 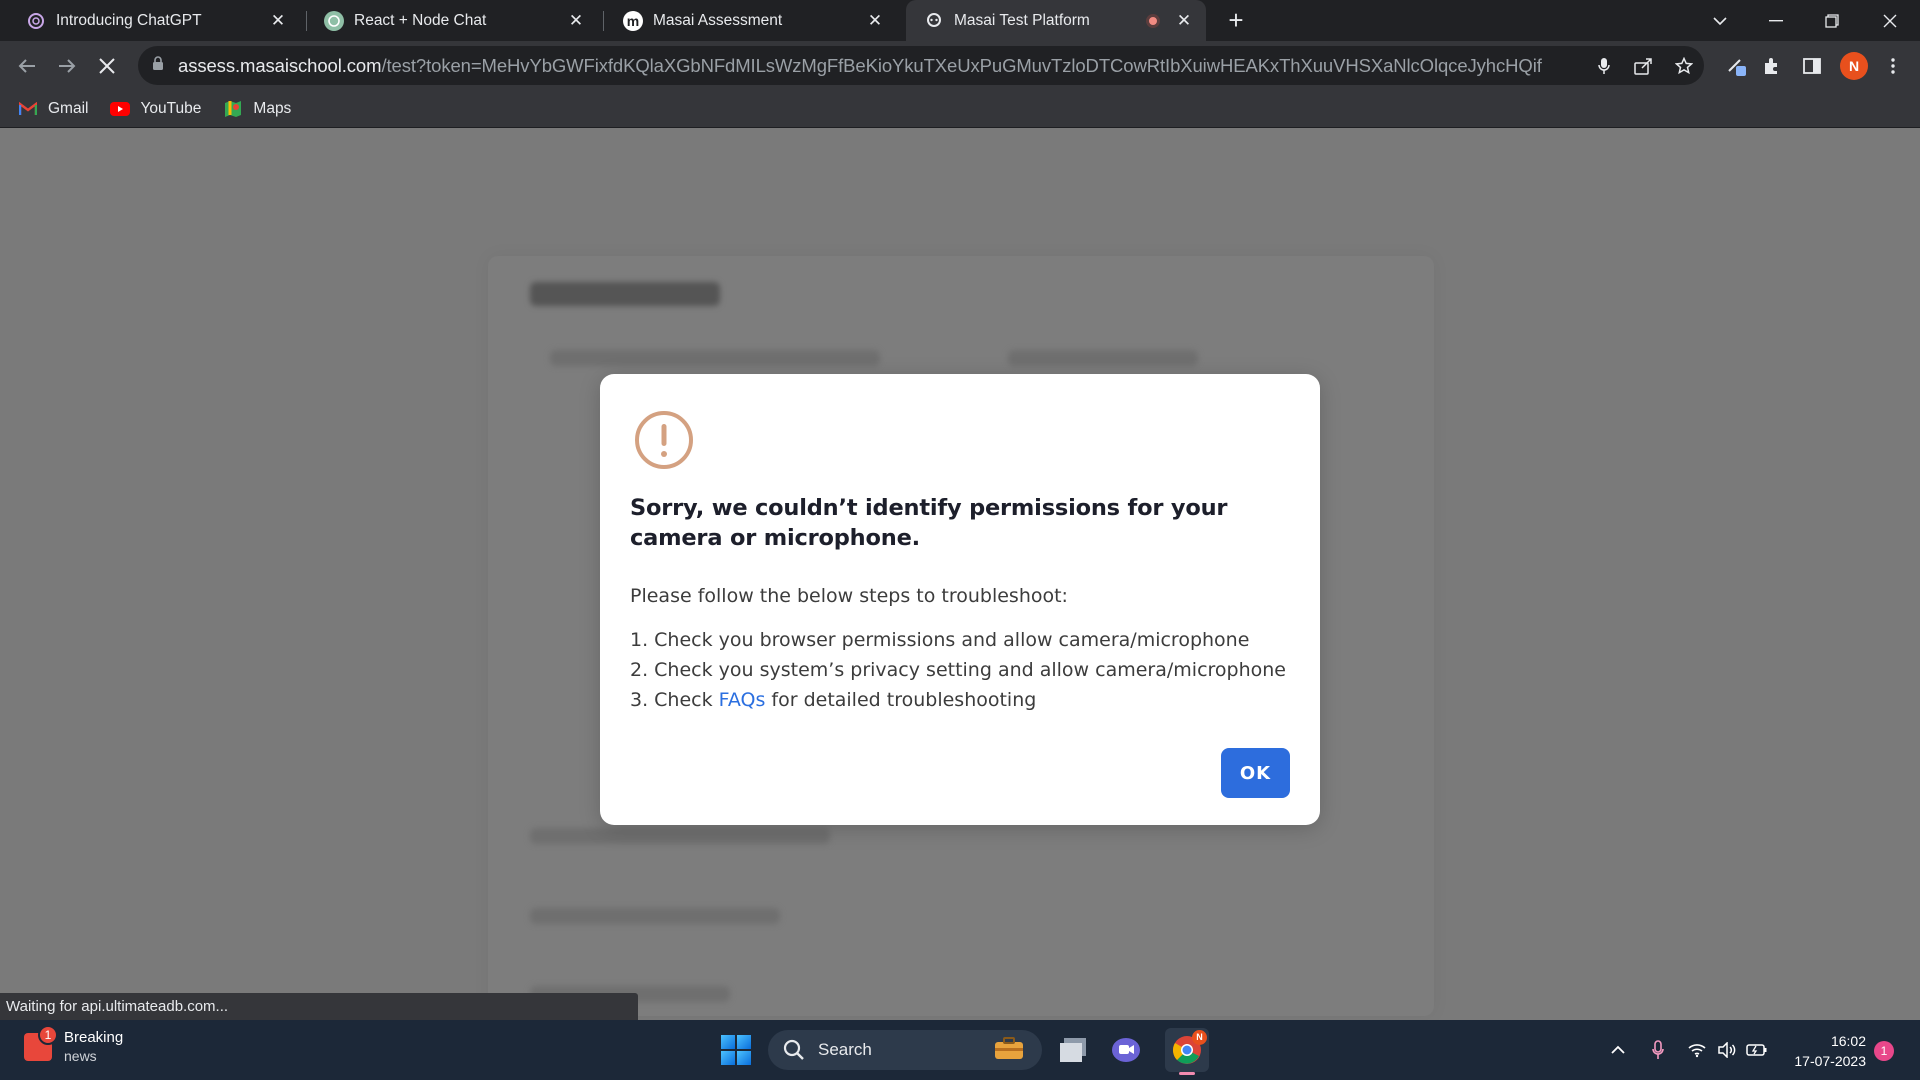 What do you see at coordinates (280, 65) in the screenshot?
I see `url-host: assess.masaischool.com` at bounding box center [280, 65].